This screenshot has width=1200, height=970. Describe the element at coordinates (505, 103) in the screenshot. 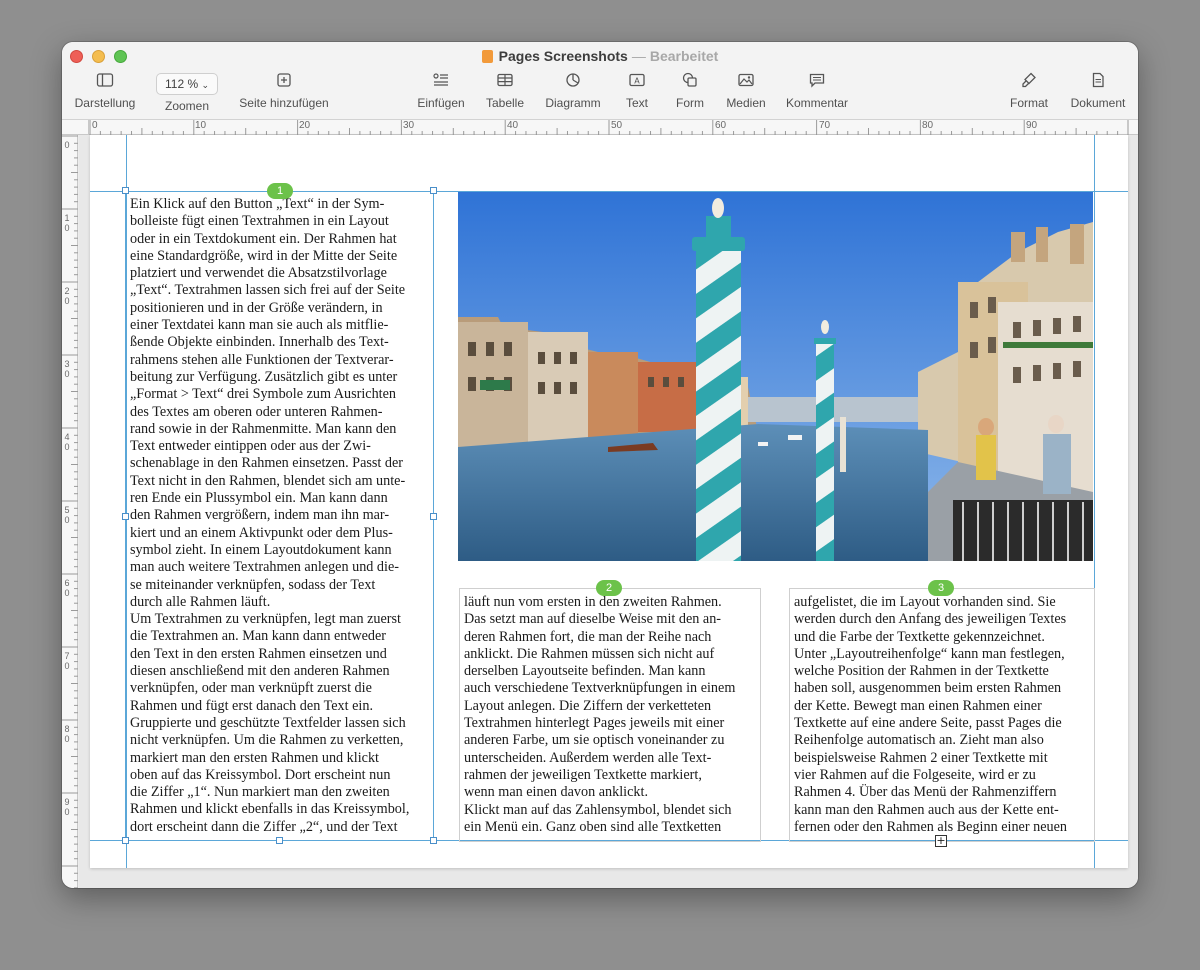

I see `tabelle-label: Tabelle` at that location.